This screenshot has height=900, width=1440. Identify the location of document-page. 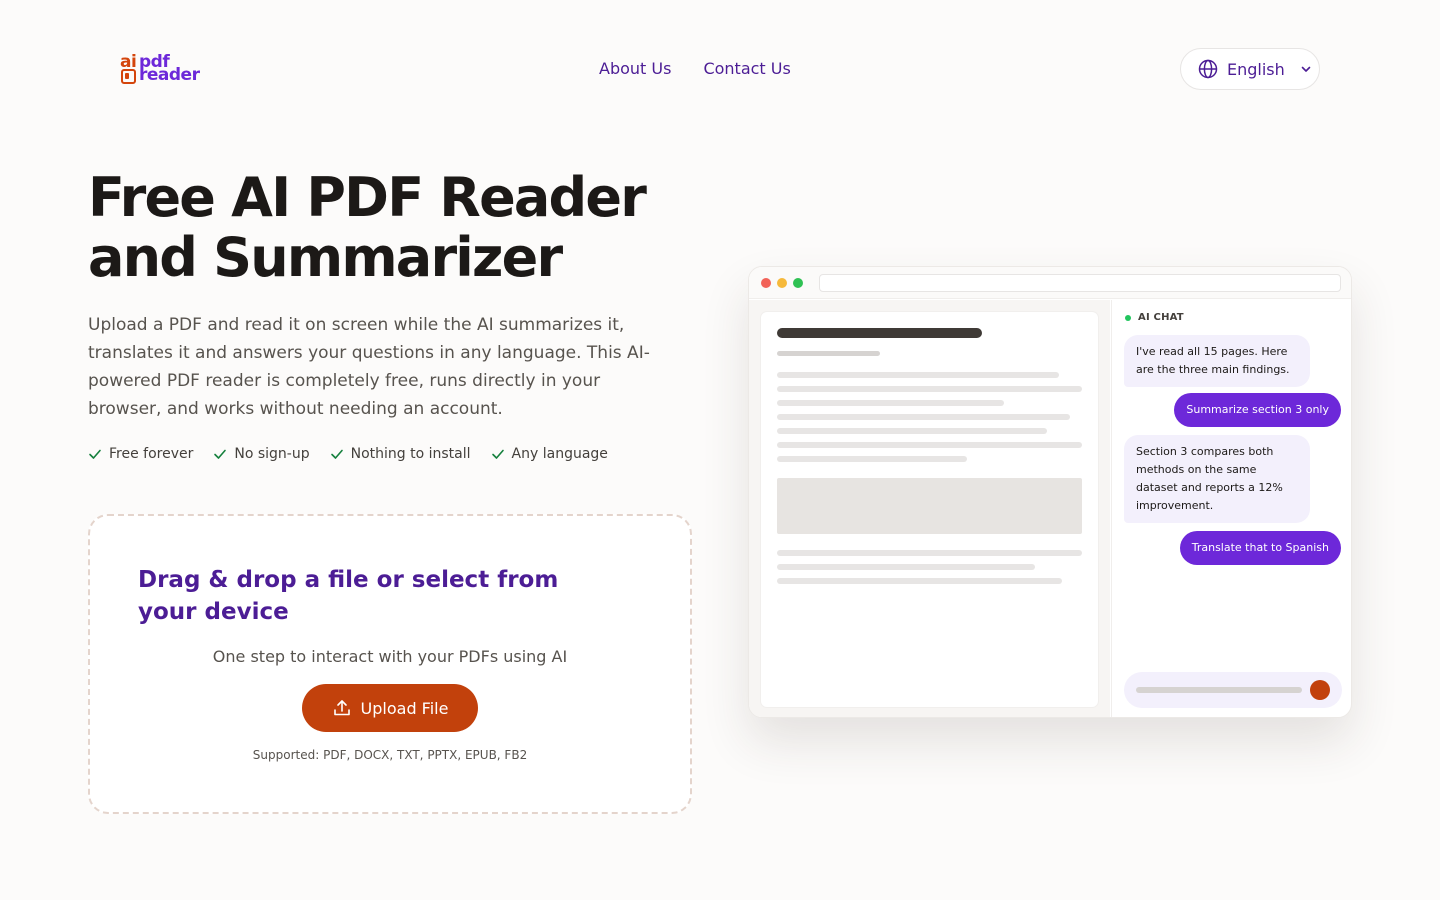
(929, 509).